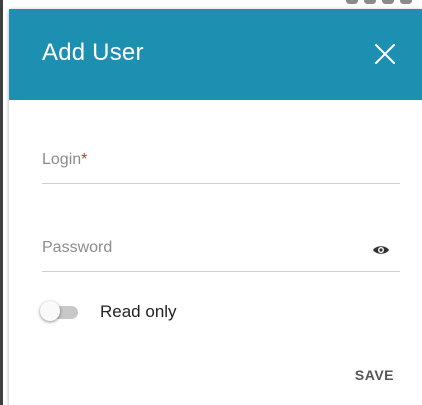 The width and height of the screenshot is (422, 405). I want to click on password-input, so click(204, 251).